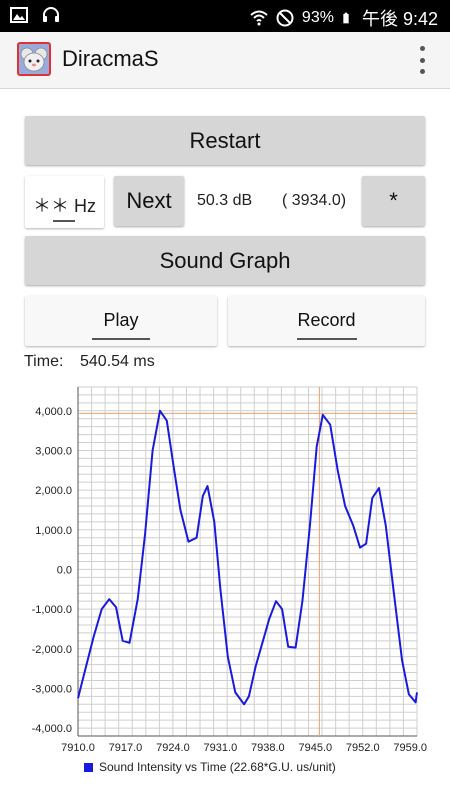  Describe the element at coordinates (314, 200) in the screenshot. I see `frequency-readout: ( 3934.0)` at that location.